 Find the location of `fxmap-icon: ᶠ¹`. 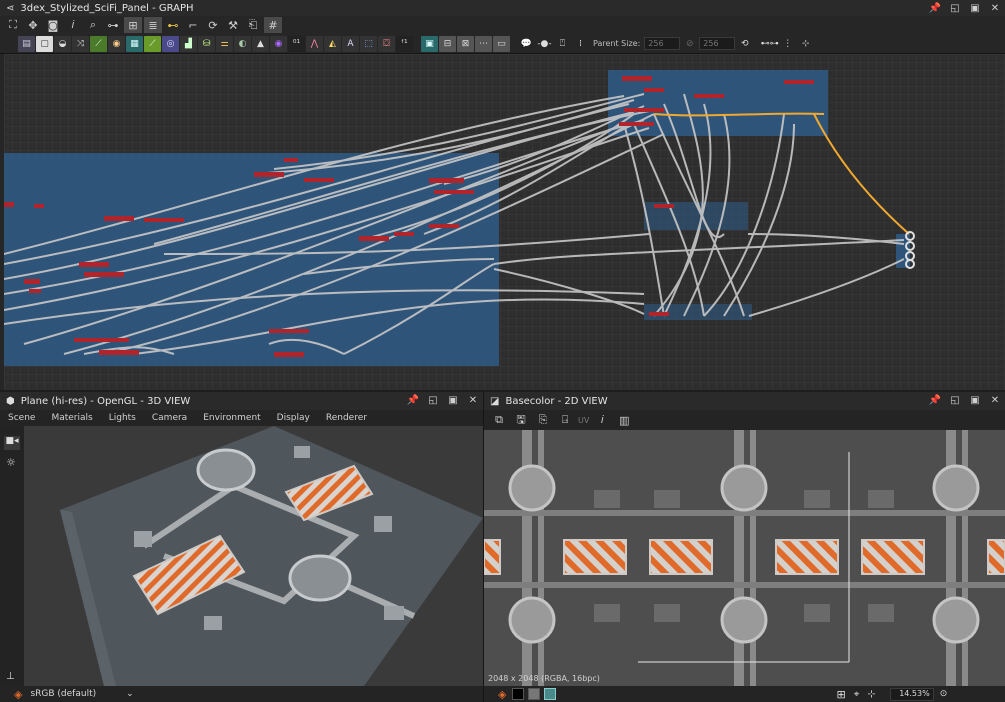

fxmap-icon: ᶠ¹ is located at coordinates (404, 43).